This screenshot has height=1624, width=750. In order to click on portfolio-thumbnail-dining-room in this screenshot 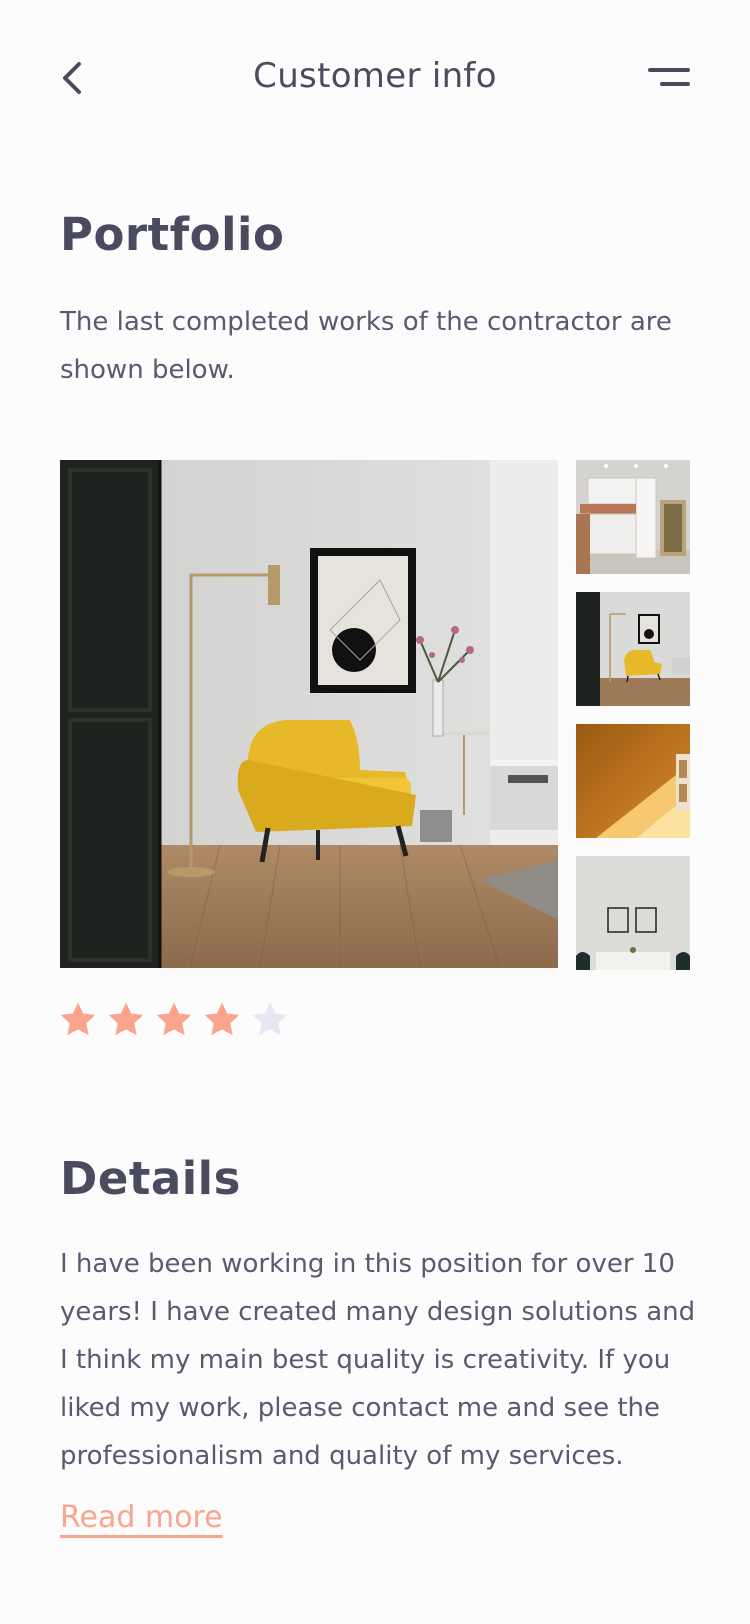, I will do `click(633, 913)`.